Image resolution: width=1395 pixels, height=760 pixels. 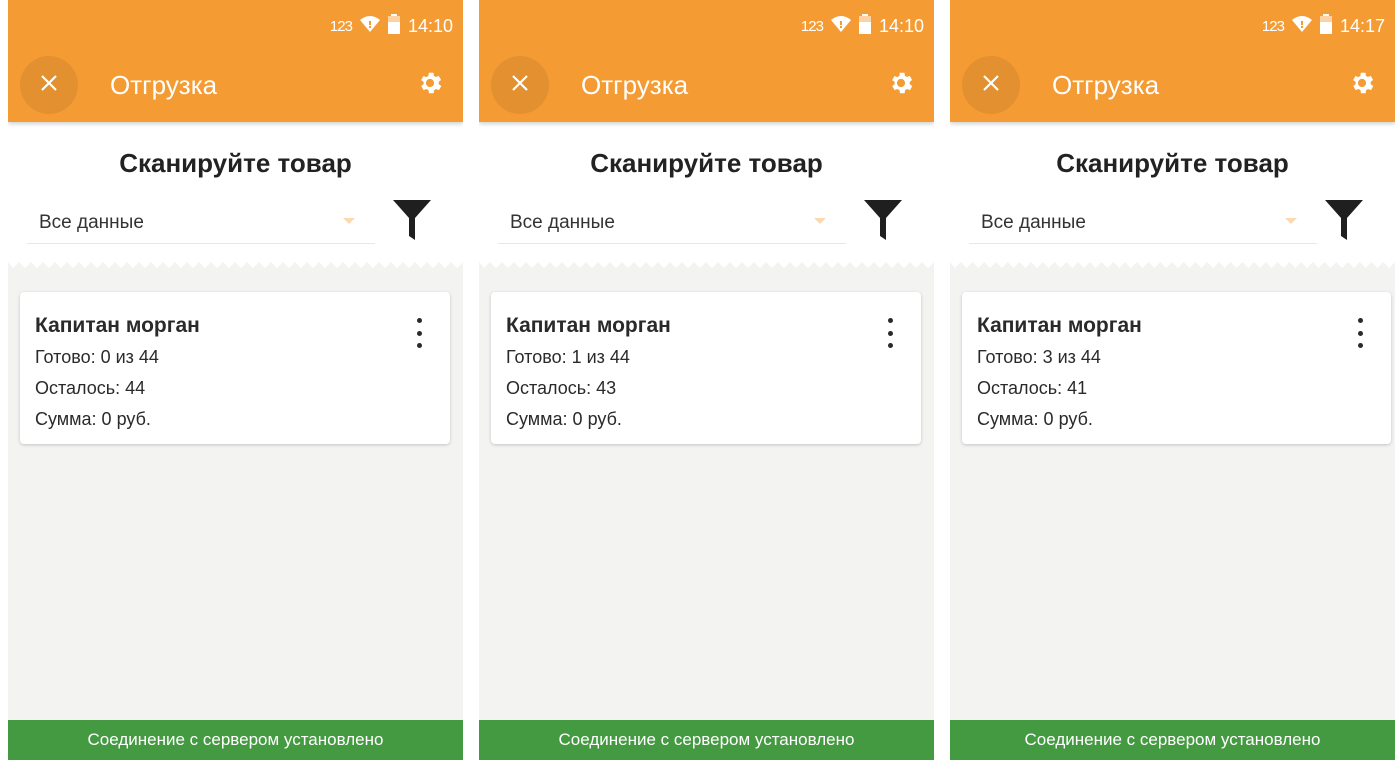 What do you see at coordinates (1362, 26) in the screenshot?
I see `status-time: 14:17` at bounding box center [1362, 26].